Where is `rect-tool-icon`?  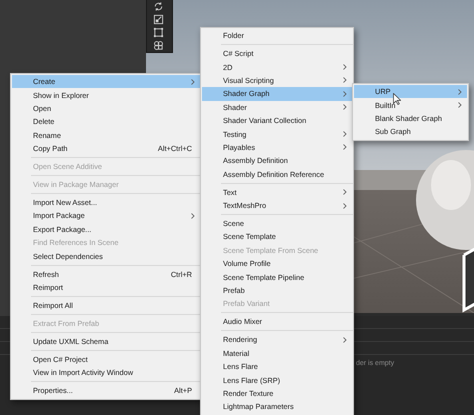
rect-tool-icon is located at coordinates (158, 32).